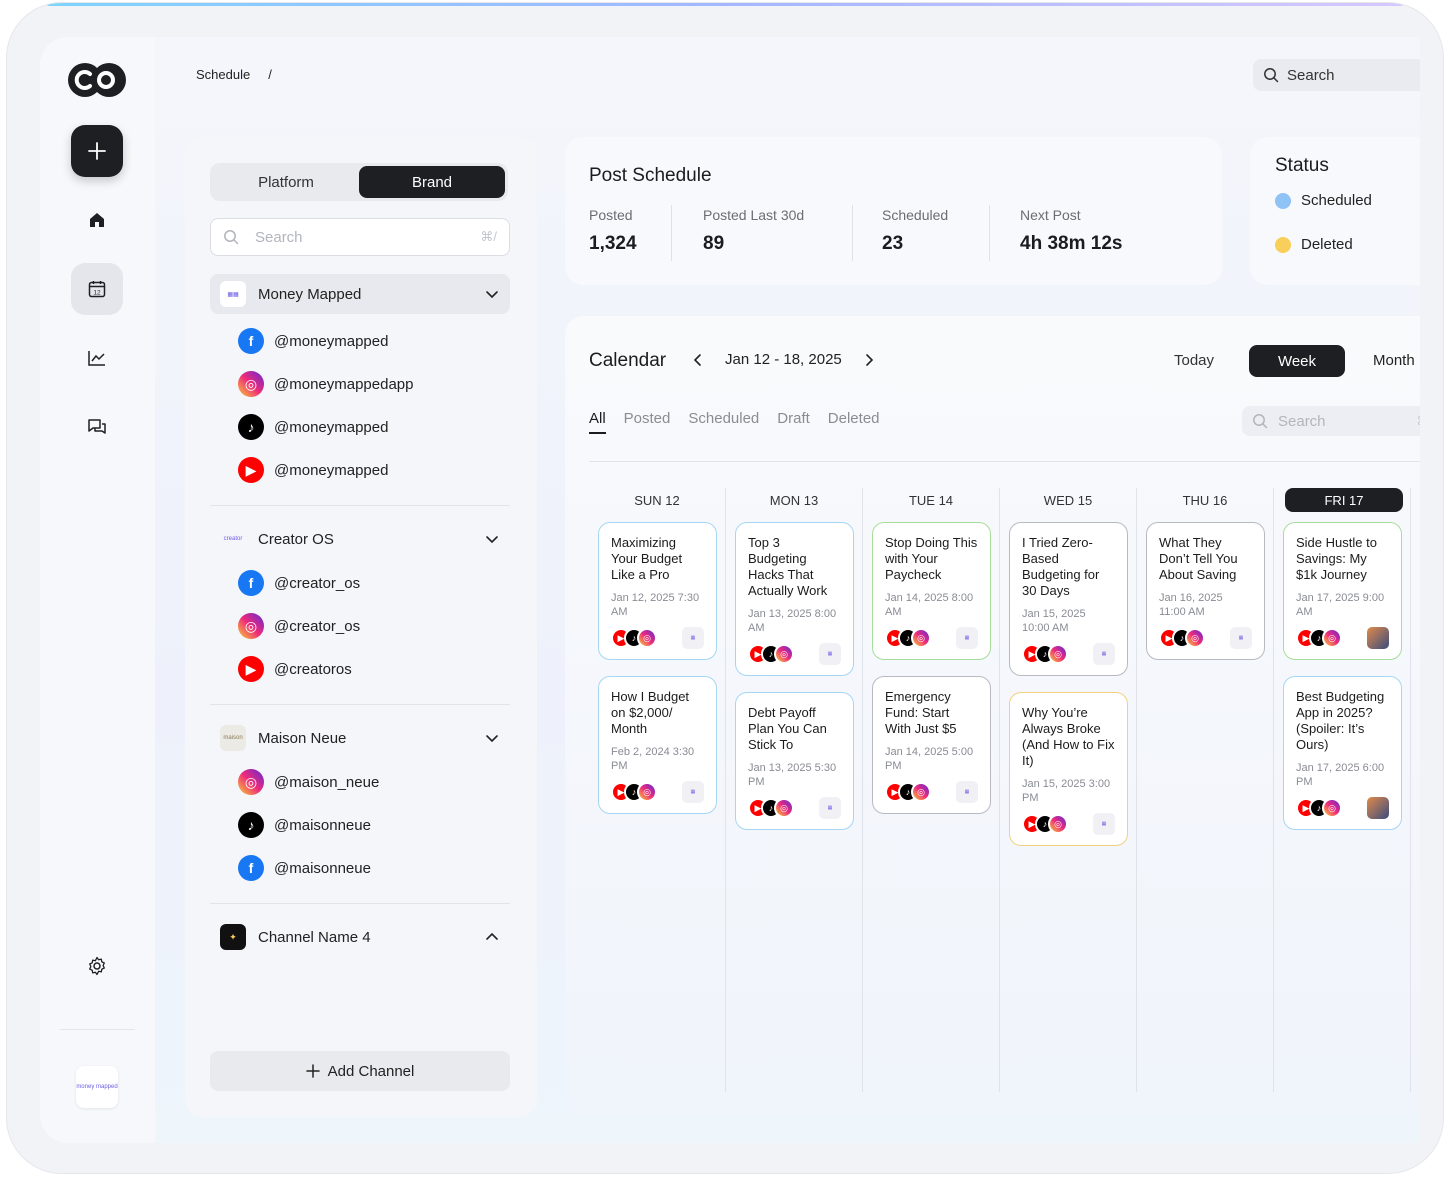 This screenshot has height=1179, width=1450. What do you see at coordinates (869, 360) in the screenshot?
I see `chevron-right-icon` at bounding box center [869, 360].